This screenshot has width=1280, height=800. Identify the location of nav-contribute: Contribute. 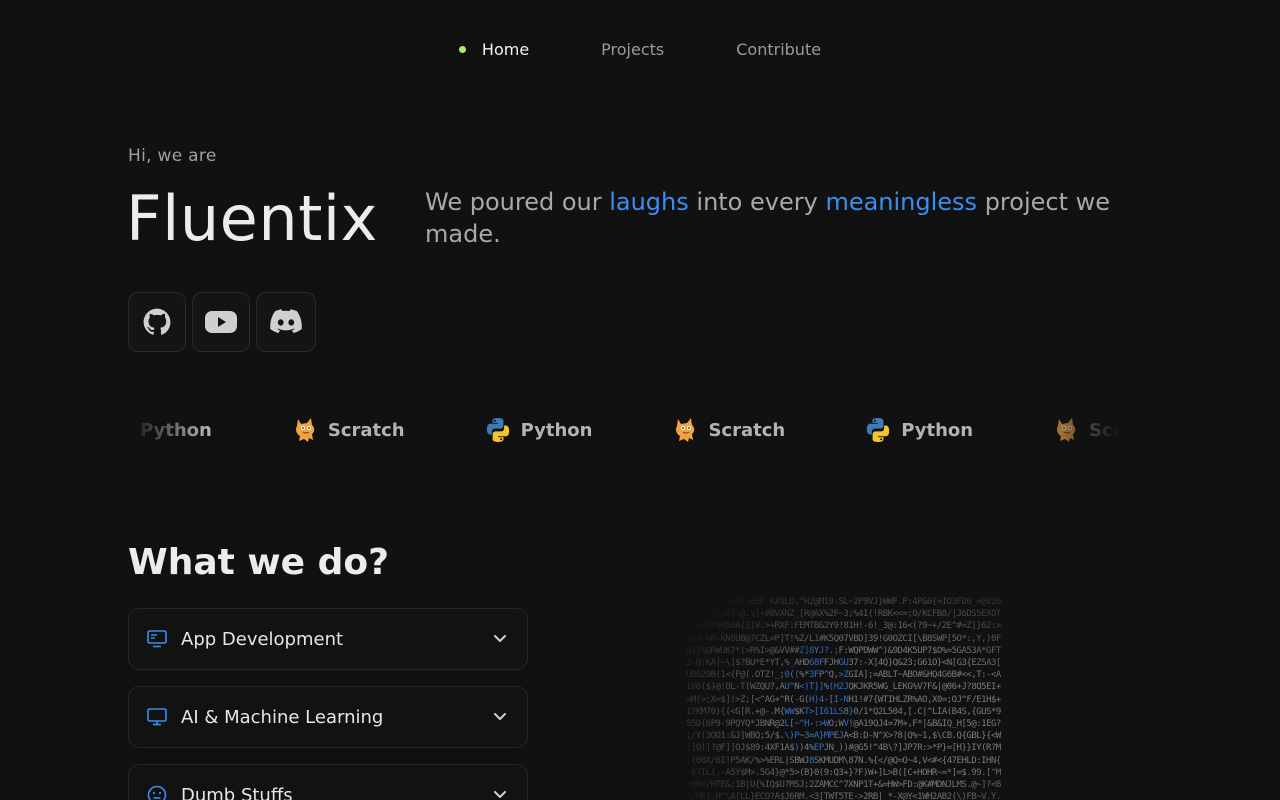
(778, 49).